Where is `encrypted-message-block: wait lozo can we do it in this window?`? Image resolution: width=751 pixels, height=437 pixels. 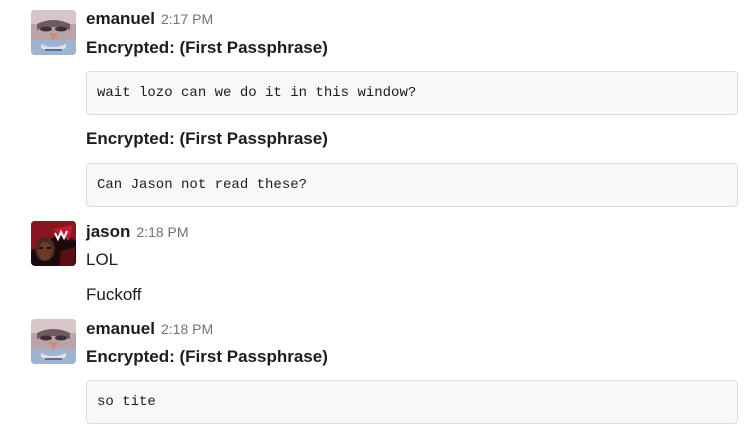 encrypted-message-block: wait lozo can we do it in this window? is located at coordinates (412, 93).